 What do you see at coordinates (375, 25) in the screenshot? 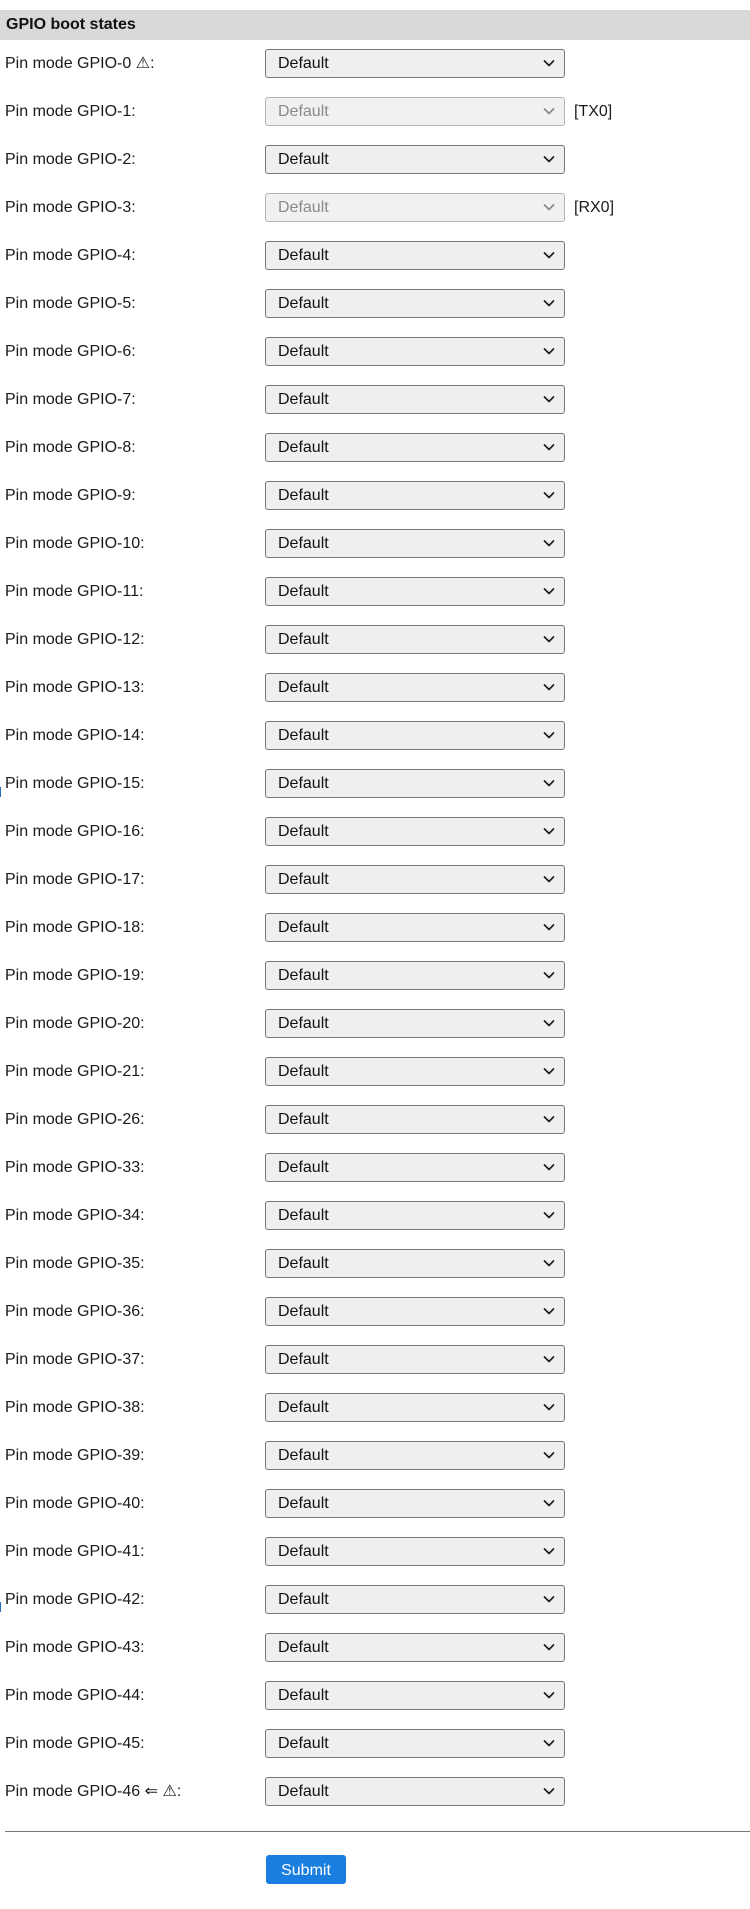
I see `gpio-boot-states-header: GPIO boot states` at bounding box center [375, 25].